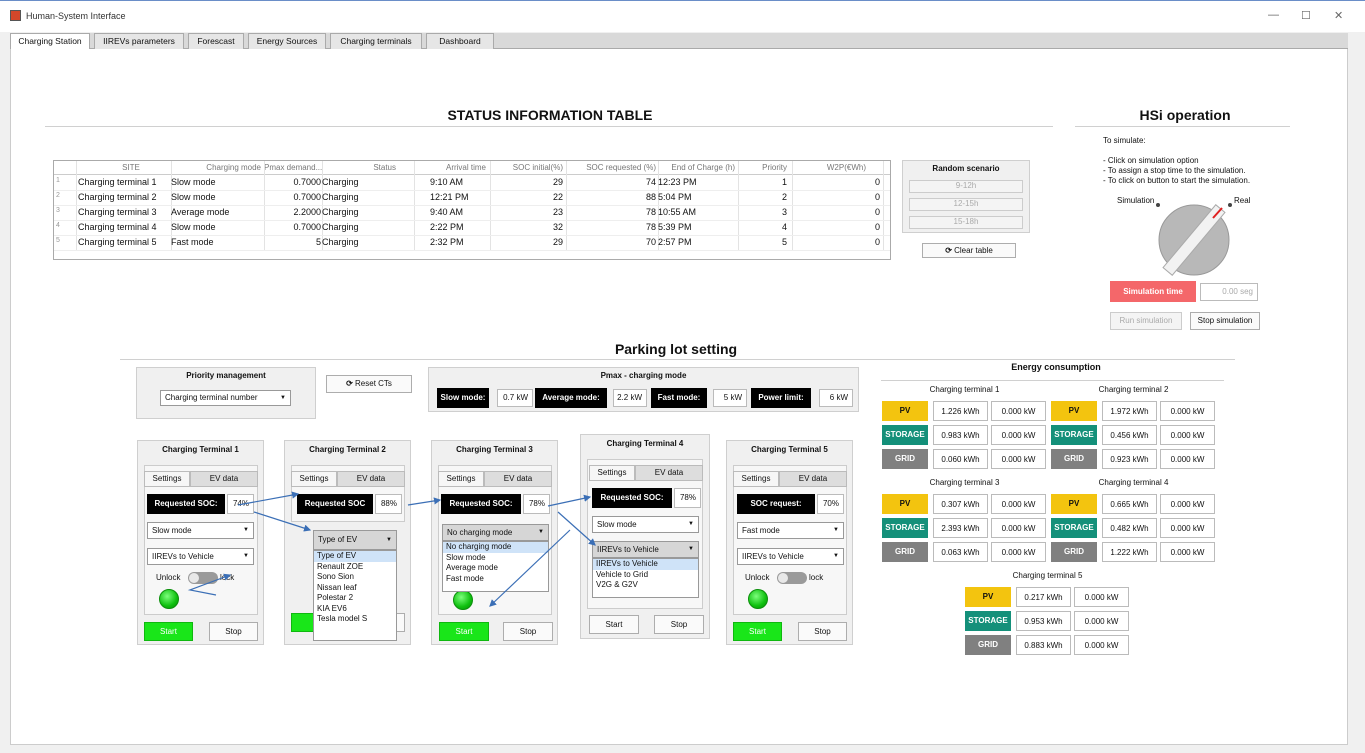 Image resolution: width=1365 pixels, height=753 pixels. What do you see at coordinates (351, 383) in the screenshot?
I see `refresh-icon: ⟳` at bounding box center [351, 383].